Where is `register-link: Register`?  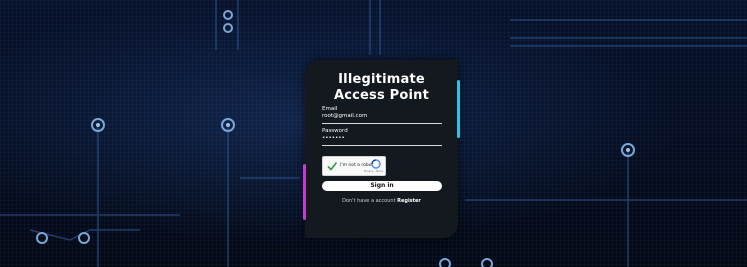 register-link: Register is located at coordinates (409, 201).